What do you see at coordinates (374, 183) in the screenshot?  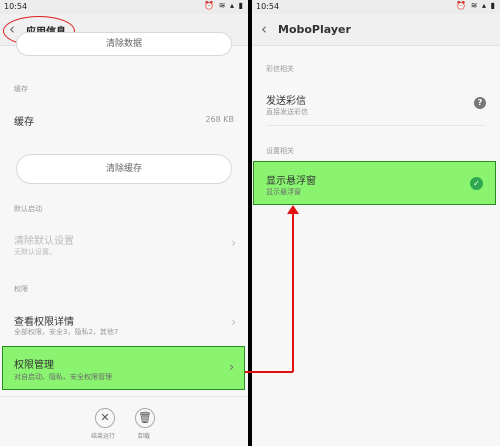 I see `float-window-row: 显示悬浮窗 显示悬浮窗 ✓` at bounding box center [374, 183].